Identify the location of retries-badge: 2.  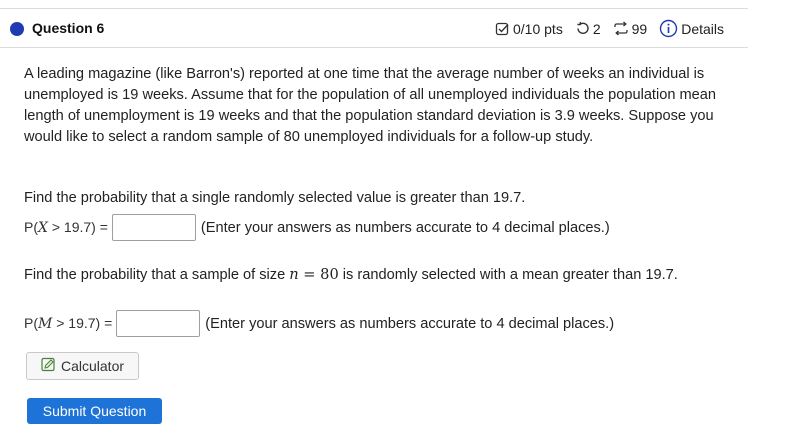
(588, 29).